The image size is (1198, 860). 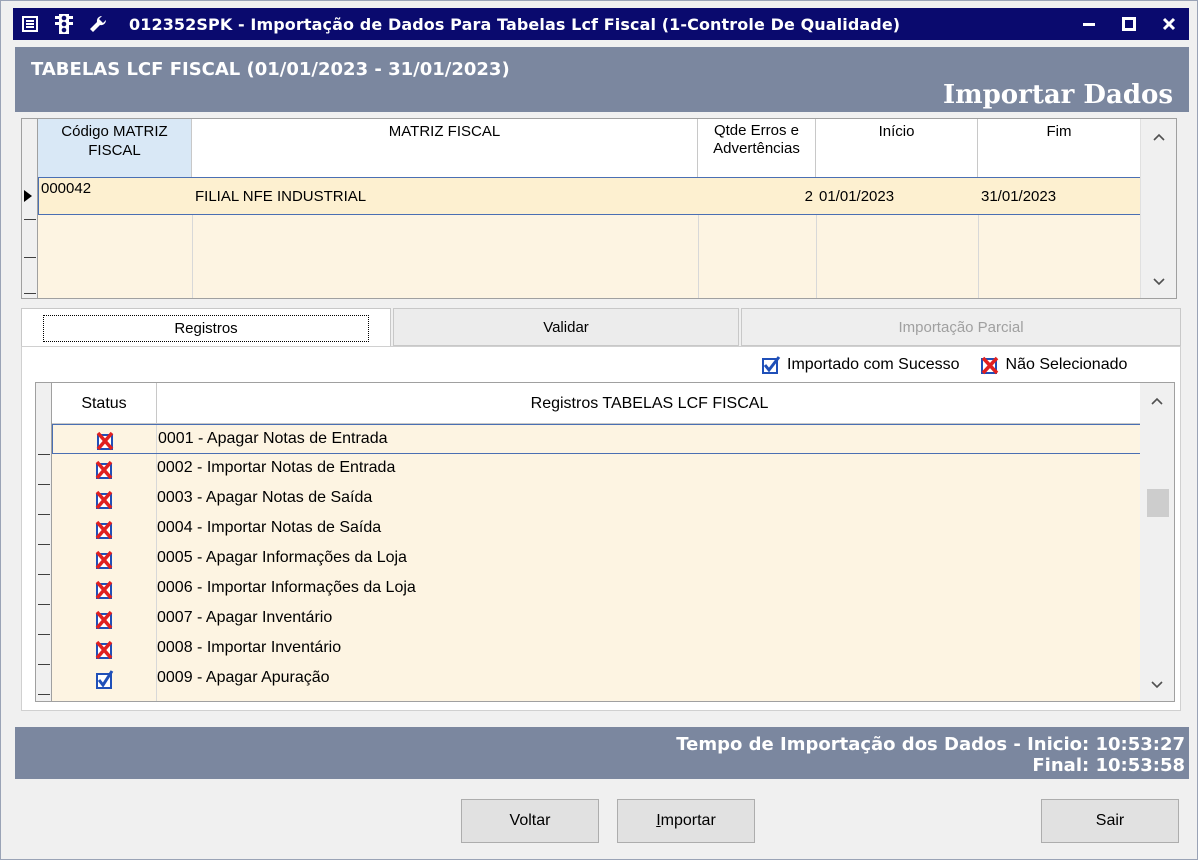 What do you see at coordinates (597, 679) in the screenshot?
I see `table-row: 0009 - Apagar Apuração` at bounding box center [597, 679].